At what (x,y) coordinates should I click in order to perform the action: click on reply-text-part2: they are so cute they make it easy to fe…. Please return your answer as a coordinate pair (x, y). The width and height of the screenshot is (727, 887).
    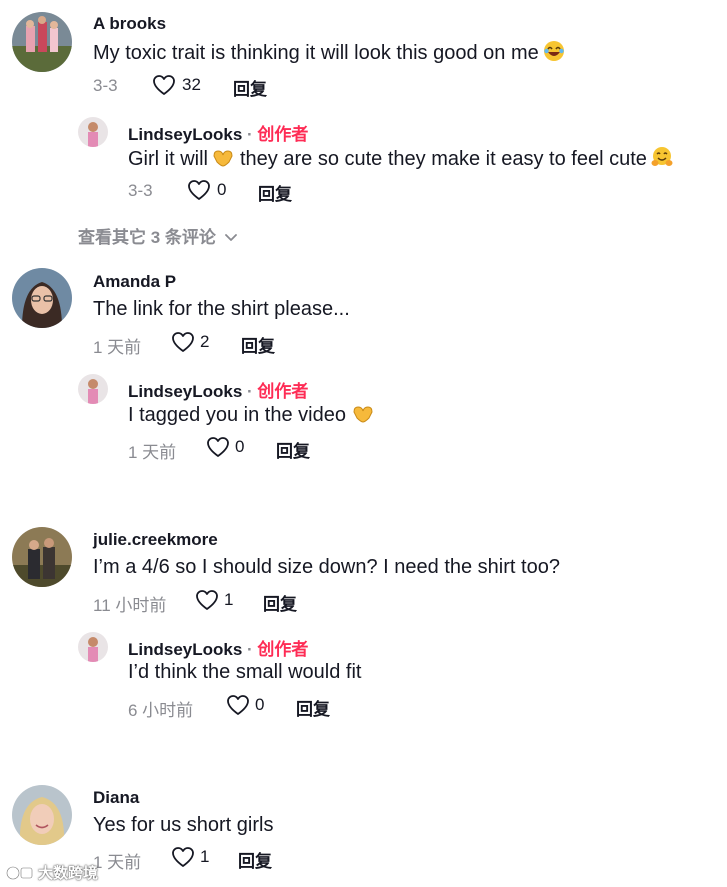
    Looking at the image, I should click on (443, 159).